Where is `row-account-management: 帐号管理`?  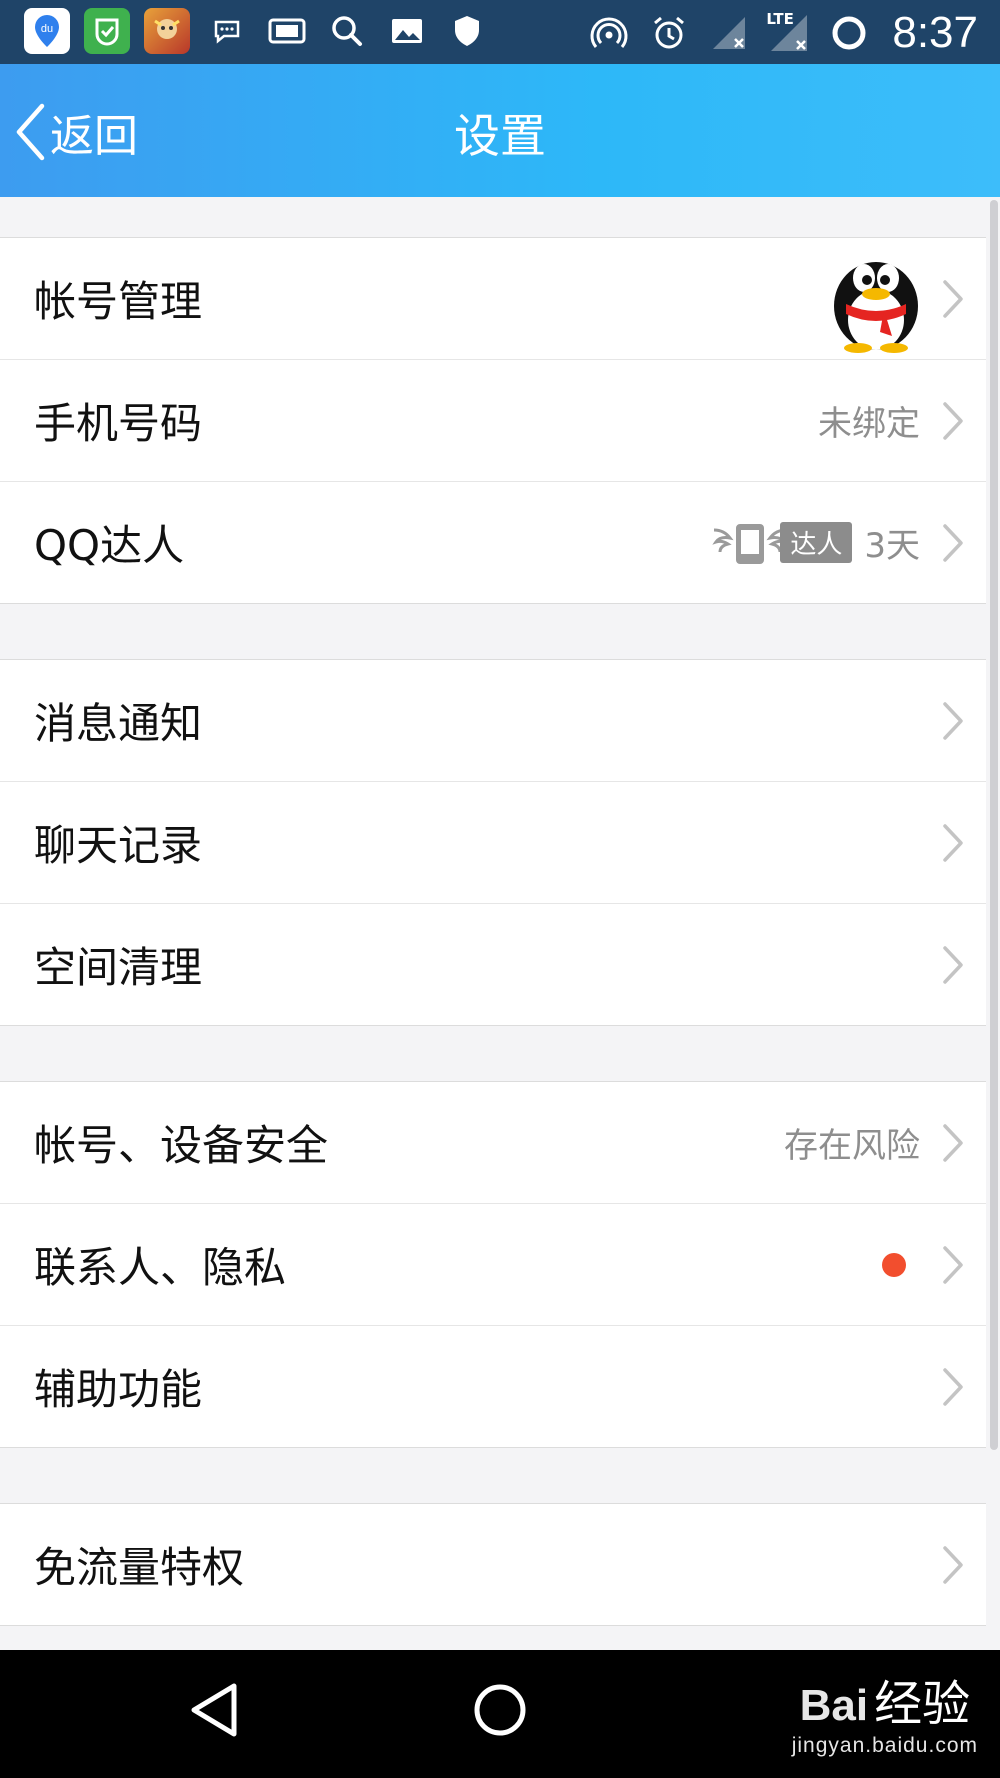
row-account-management: 帐号管理 is located at coordinates (493, 299).